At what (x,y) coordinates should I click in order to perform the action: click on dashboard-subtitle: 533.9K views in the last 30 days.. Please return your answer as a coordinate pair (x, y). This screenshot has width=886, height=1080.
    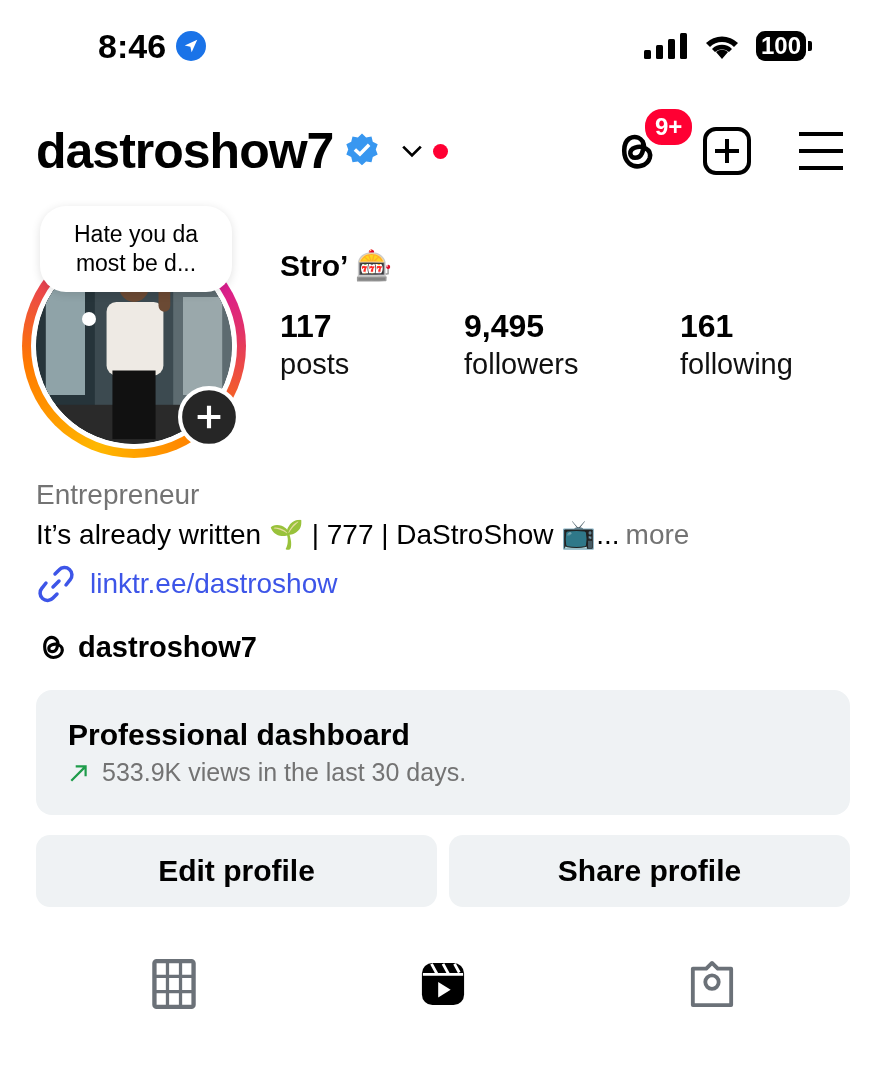
    Looking at the image, I should click on (284, 772).